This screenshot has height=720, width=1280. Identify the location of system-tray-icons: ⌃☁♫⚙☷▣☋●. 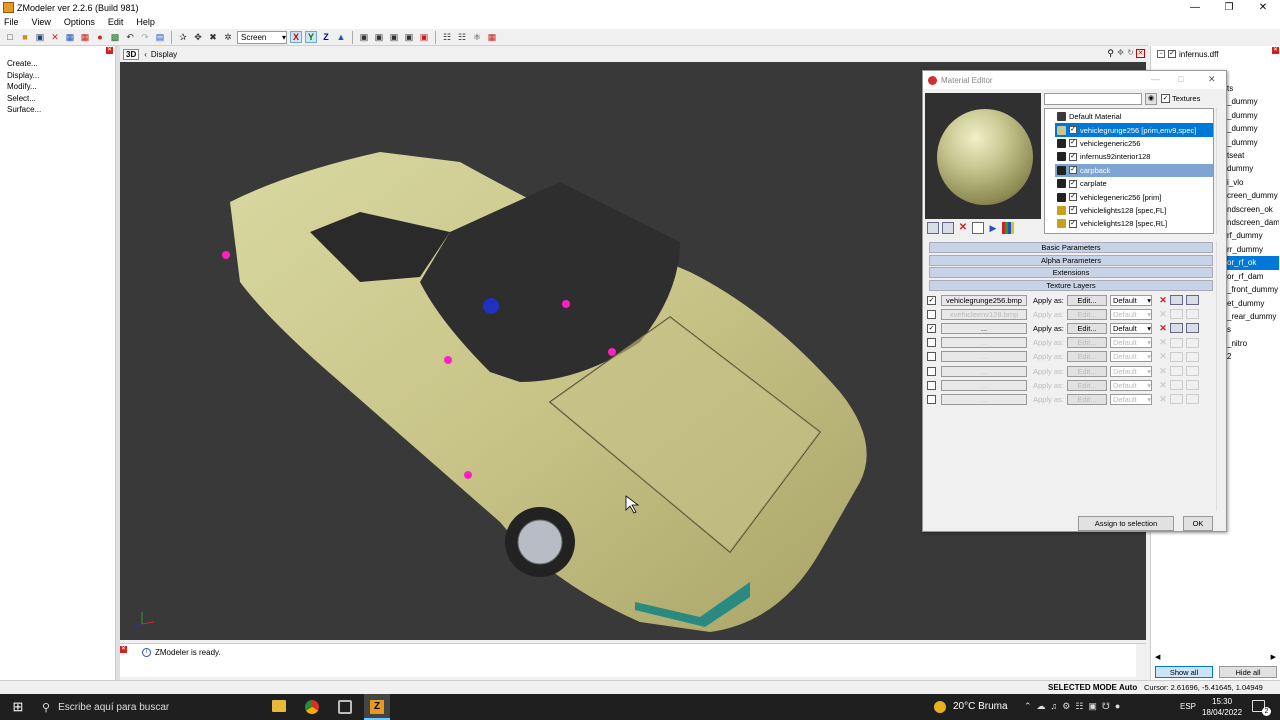
(1074, 706).